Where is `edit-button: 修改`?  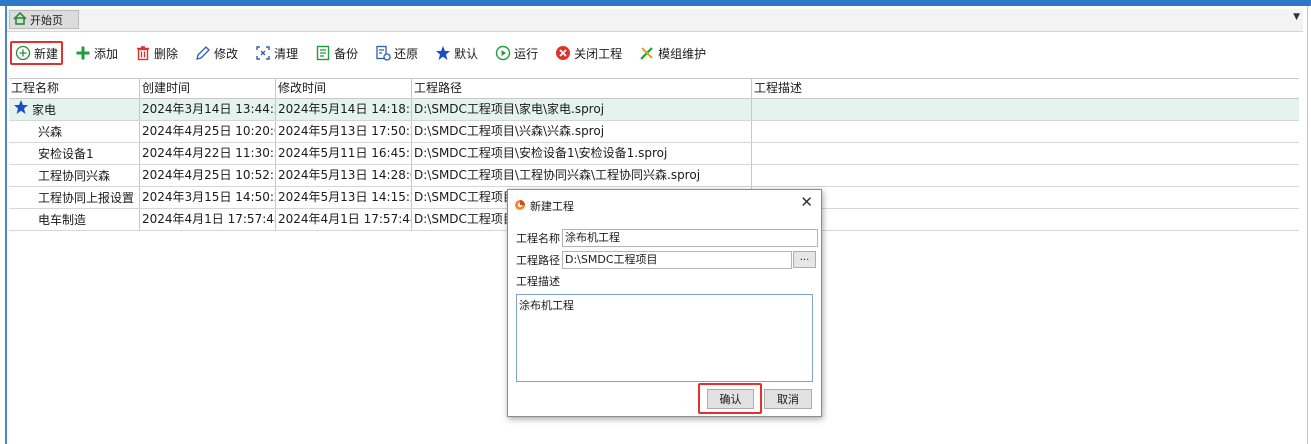 edit-button: 修改 is located at coordinates (216, 53).